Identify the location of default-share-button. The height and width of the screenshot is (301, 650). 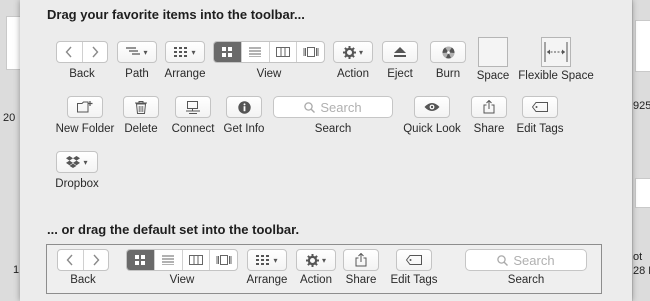
(361, 260).